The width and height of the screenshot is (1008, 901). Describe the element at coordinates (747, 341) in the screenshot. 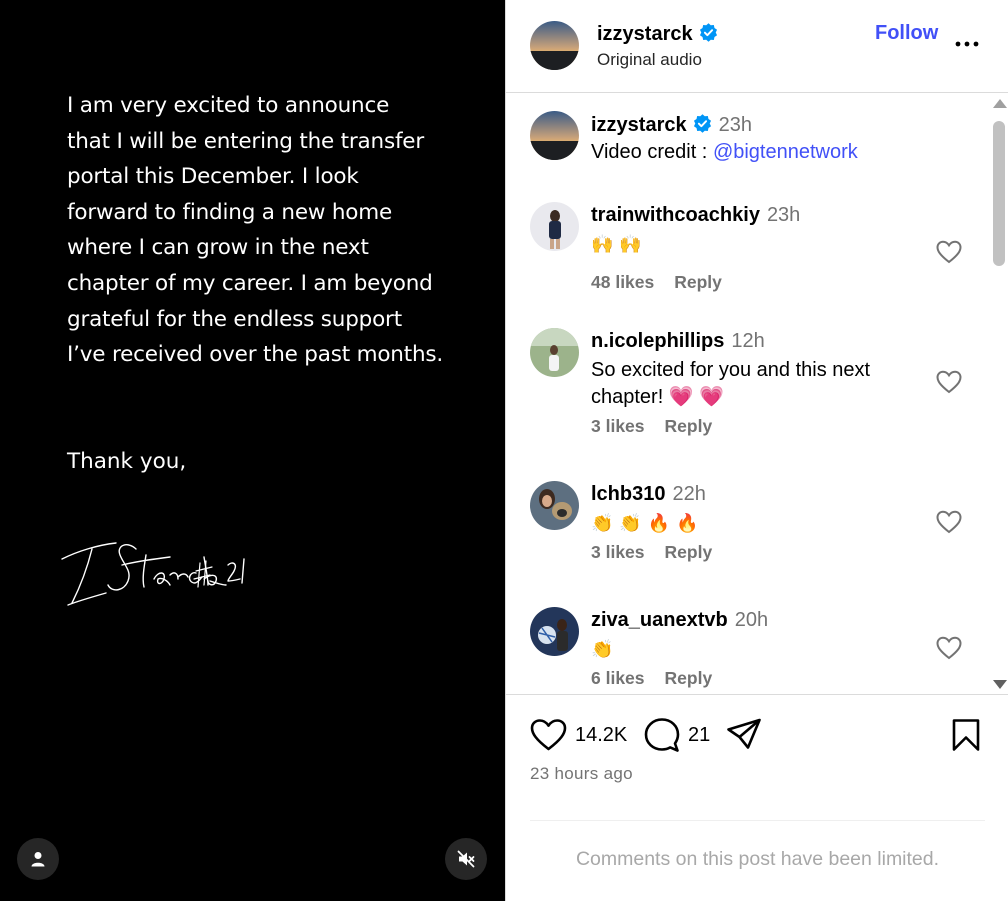

I see `comment-time: 12h` at that location.